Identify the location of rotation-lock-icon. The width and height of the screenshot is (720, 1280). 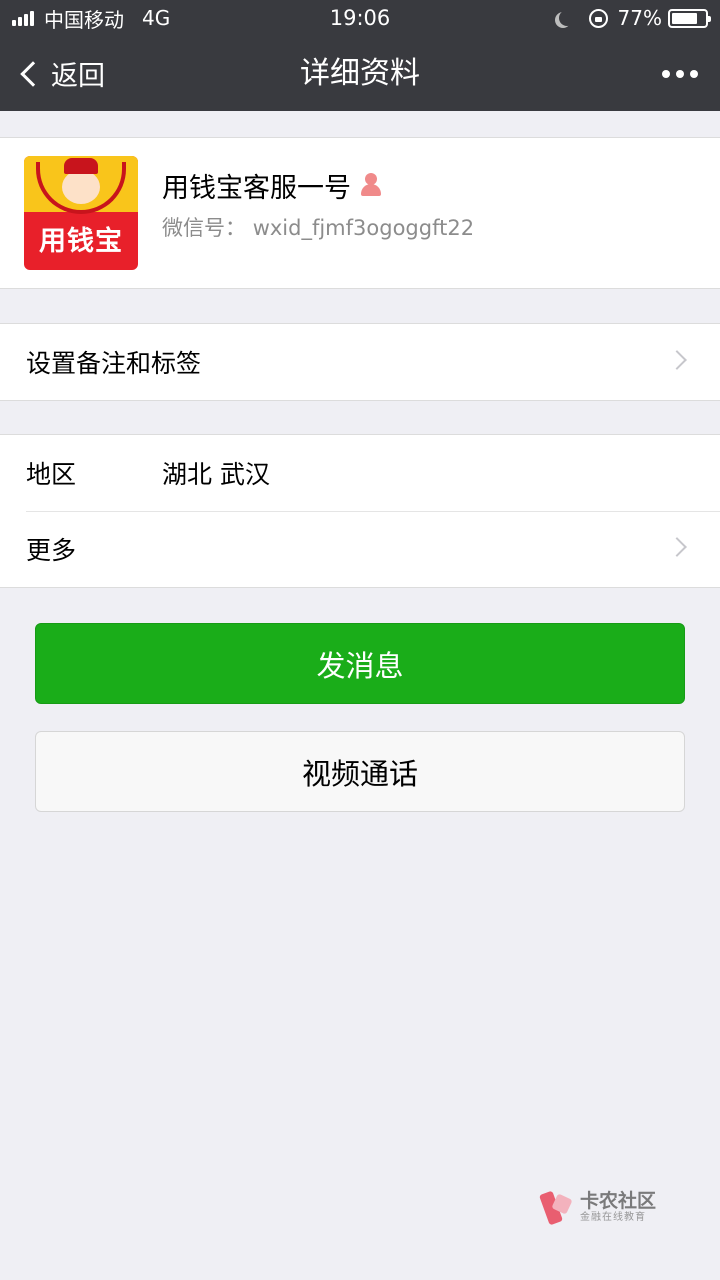
(598, 18).